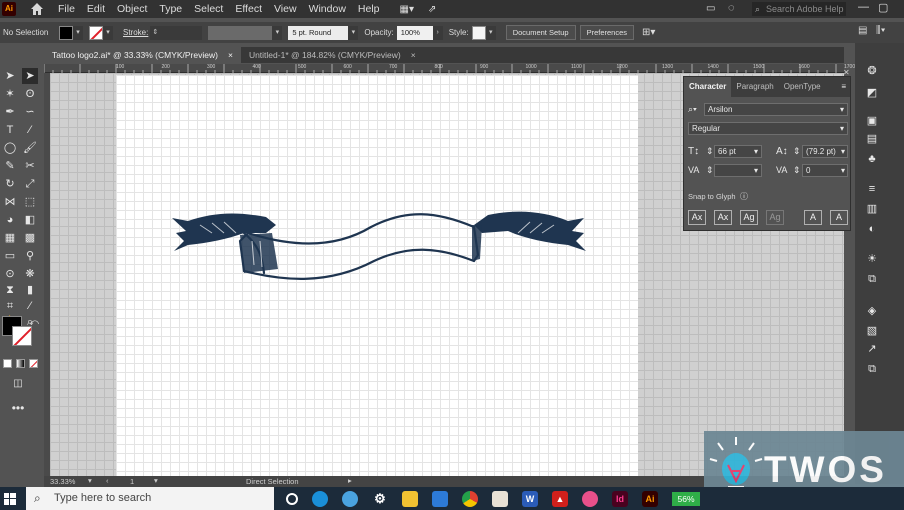 The image size is (904, 510). What do you see at coordinates (872, 311) in the screenshot?
I see `layers-icon: ◈` at bounding box center [872, 311].